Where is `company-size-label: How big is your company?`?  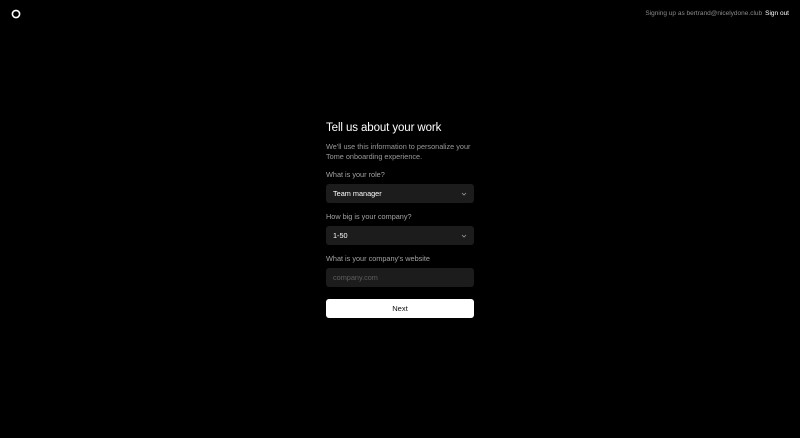
company-size-label: How big is your company? is located at coordinates (369, 216).